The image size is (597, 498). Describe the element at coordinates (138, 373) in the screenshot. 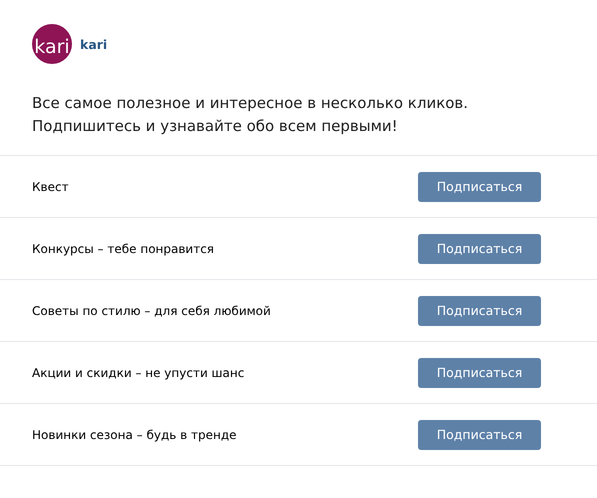

I see `subscription-title: Акции и скидки – не упусти шанс` at that location.